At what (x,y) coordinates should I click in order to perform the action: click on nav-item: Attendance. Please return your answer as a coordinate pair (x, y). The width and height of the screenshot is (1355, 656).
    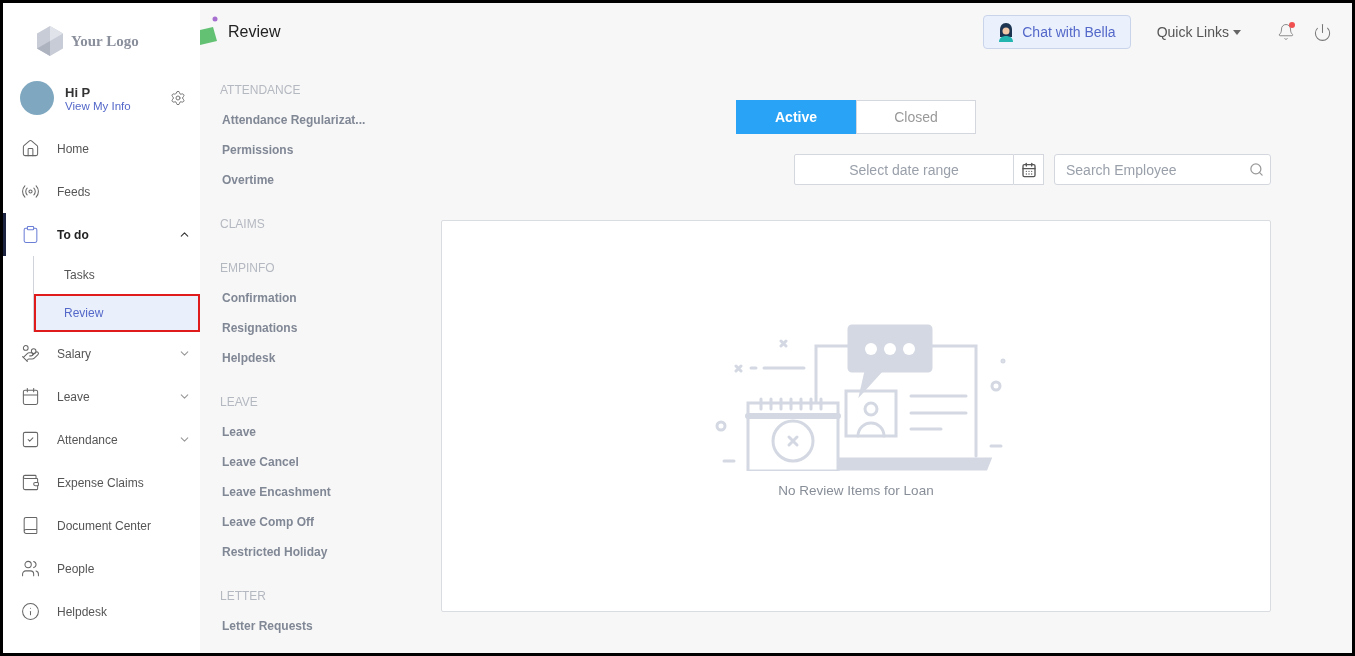
    Looking at the image, I should click on (101, 439).